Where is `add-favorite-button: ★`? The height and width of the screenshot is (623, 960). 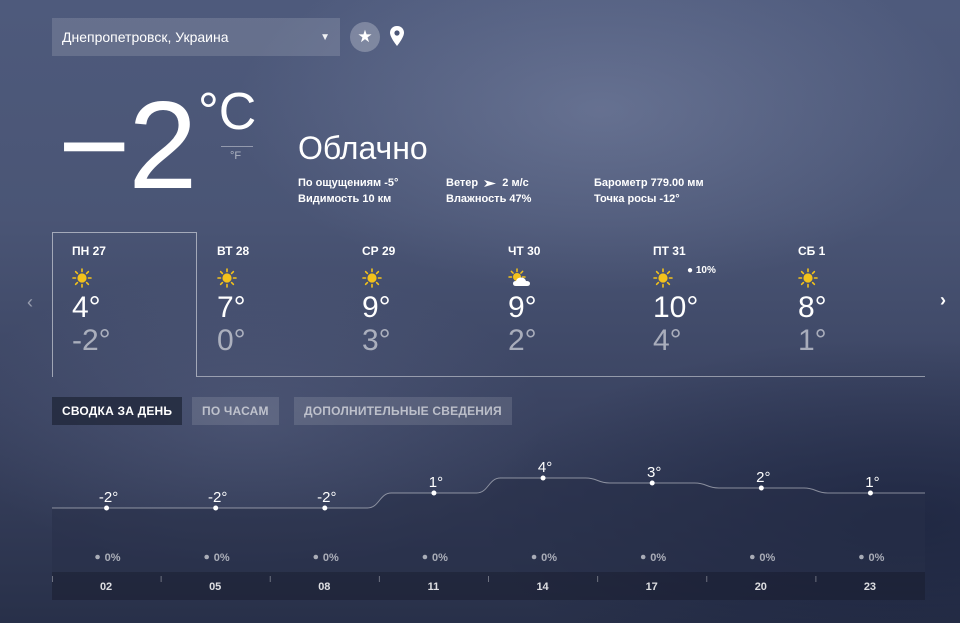 add-favorite-button: ★ is located at coordinates (365, 37).